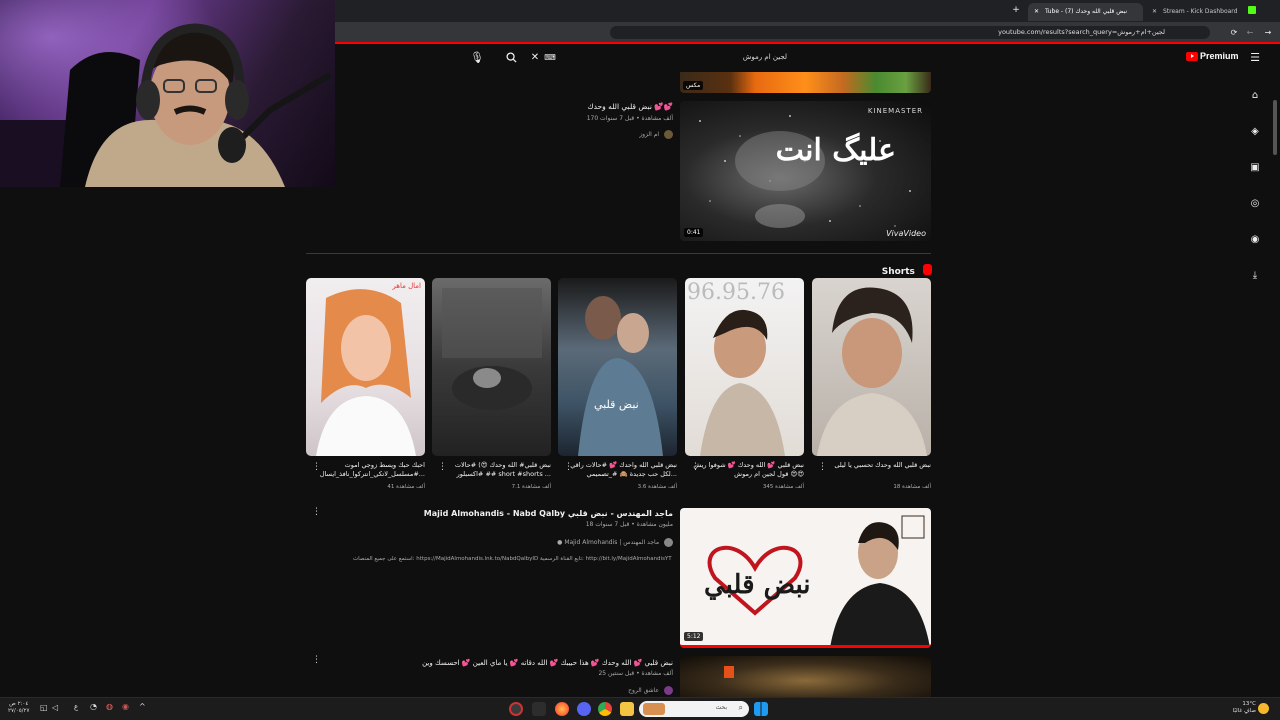 This screenshot has width=1280, height=720. Describe the element at coordinates (1016, 10) in the screenshot. I see `new-tab-icon: +` at that location.